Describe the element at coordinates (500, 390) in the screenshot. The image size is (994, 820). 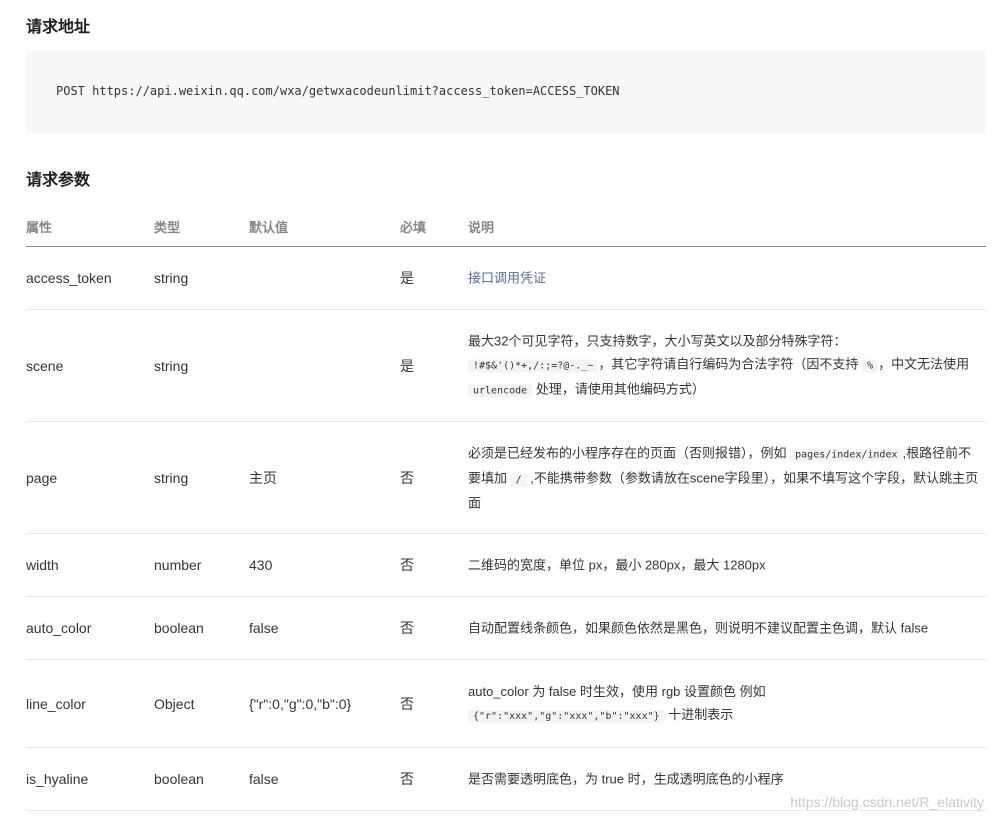
I see `desc-code: urlencode` at that location.